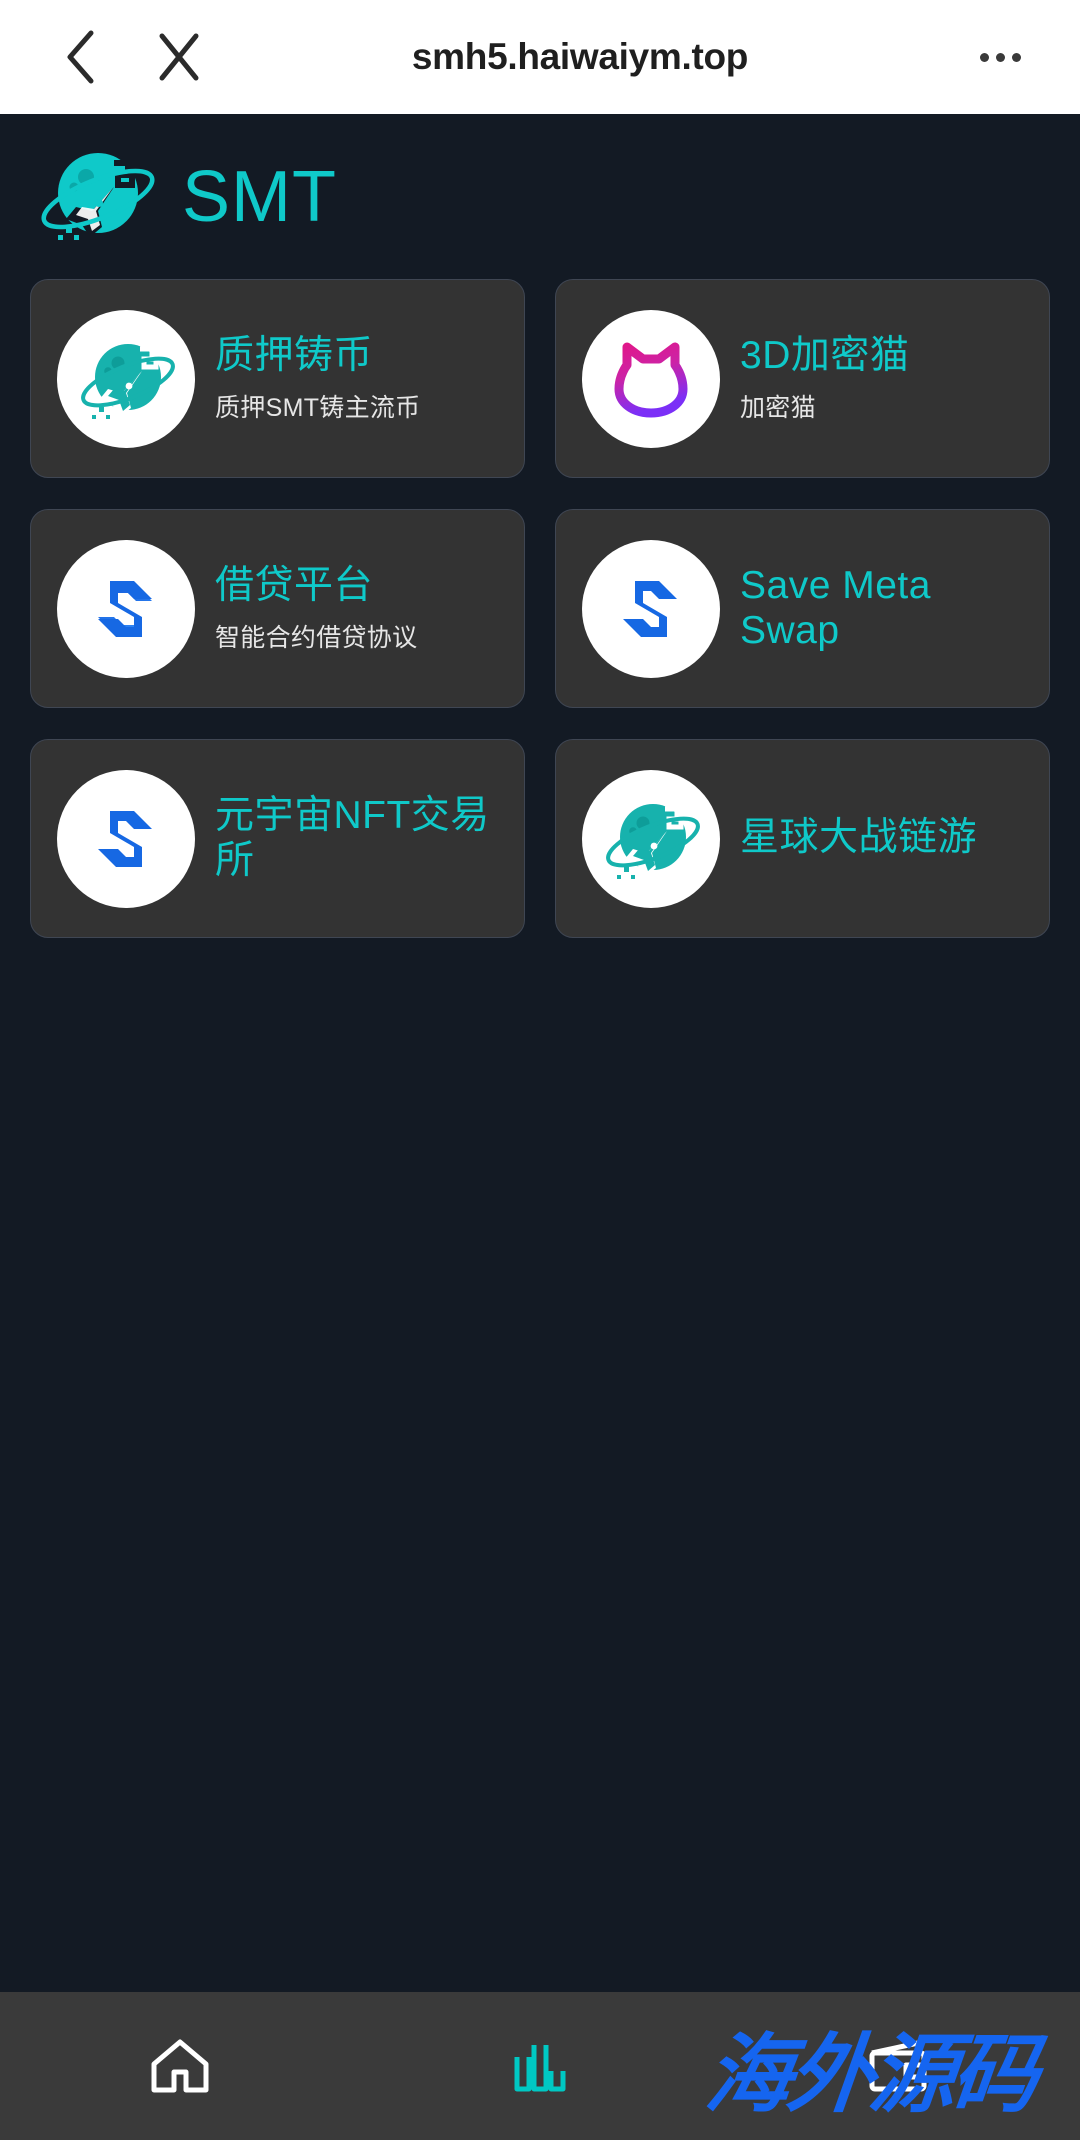  I want to click on app-card-3d-crypto-cat: 3D加密猫 加密猫, so click(802, 378).